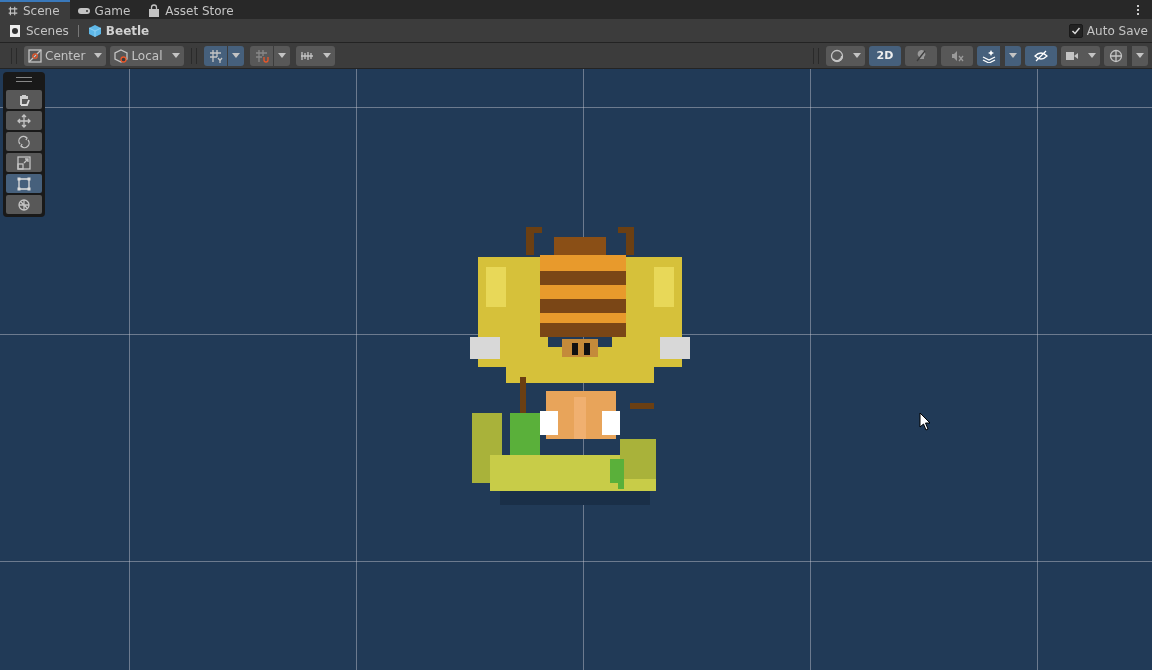 The image size is (1152, 670). Describe the element at coordinates (121, 55) in the screenshot. I see `cube-outline-icon` at that location.